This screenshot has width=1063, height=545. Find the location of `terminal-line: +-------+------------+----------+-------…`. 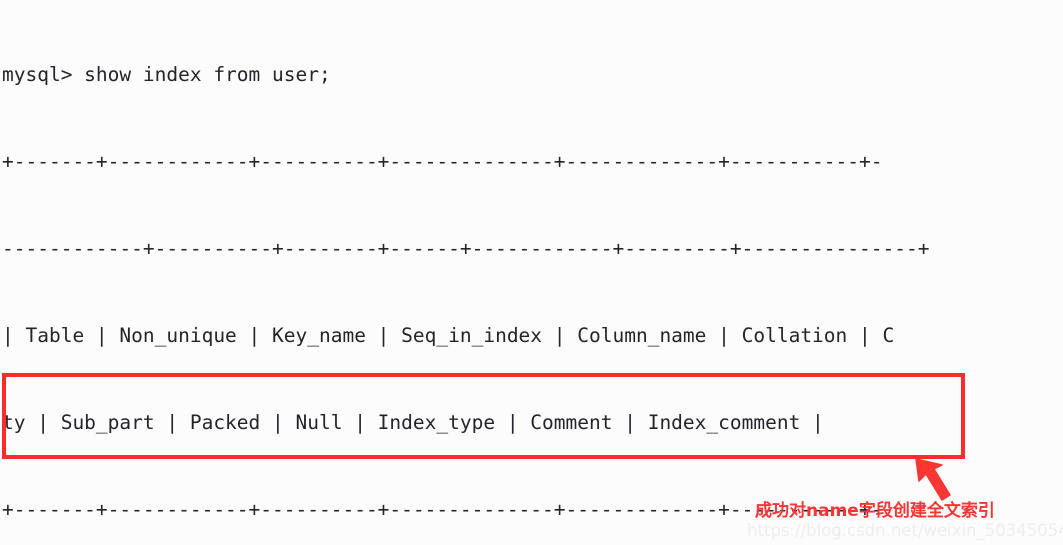

terminal-line: +-------+------------+----------+-------… is located at coordinates (442, 161).